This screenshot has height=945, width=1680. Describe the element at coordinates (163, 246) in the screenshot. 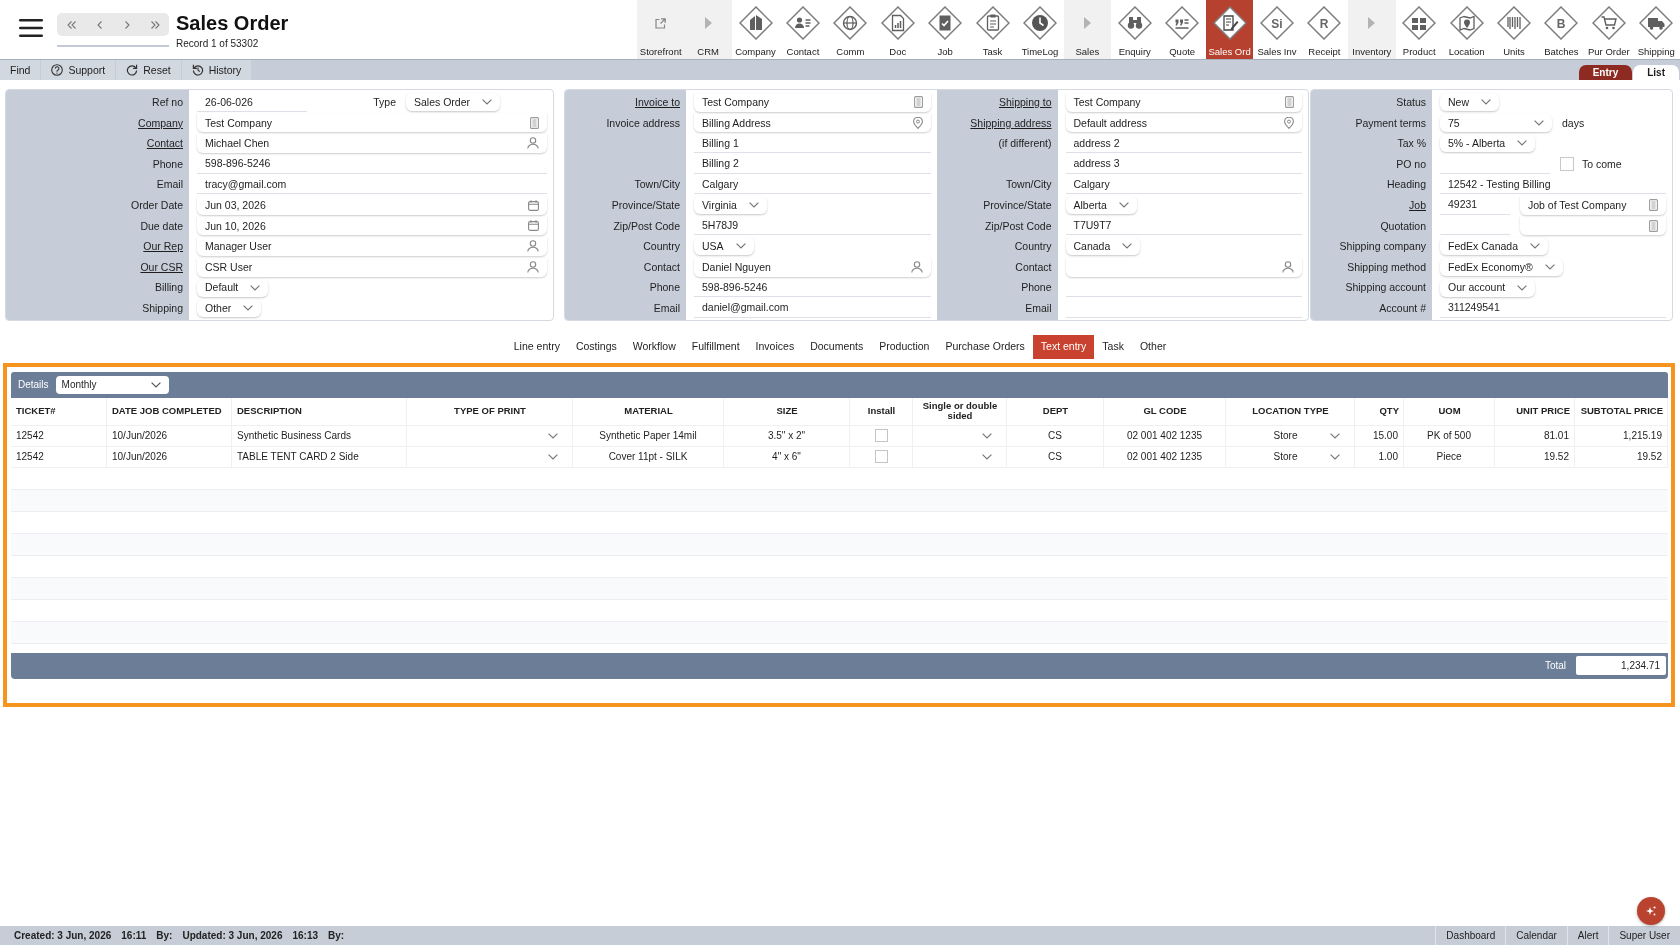

I see `field-link: Our Rep` at that location.